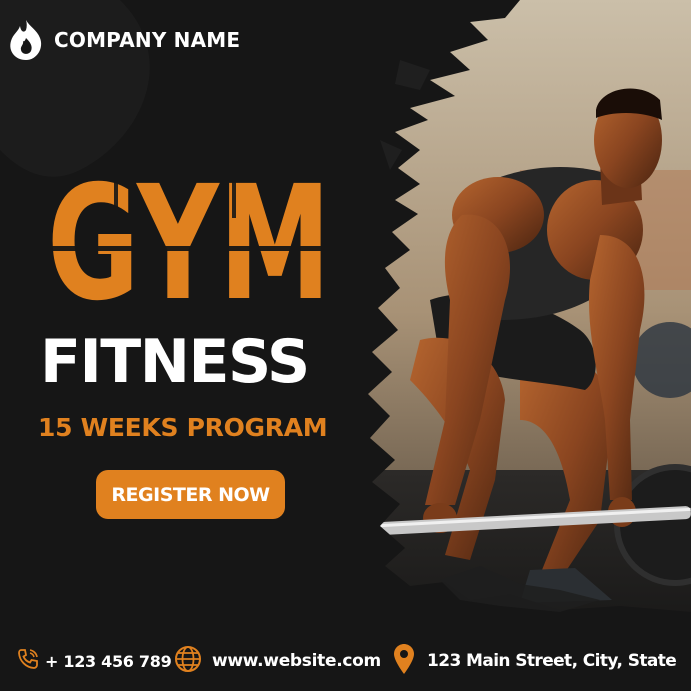 This screenshot has height=691, width=691. I want to click on website-url: www.website.com, so click(296, 661).